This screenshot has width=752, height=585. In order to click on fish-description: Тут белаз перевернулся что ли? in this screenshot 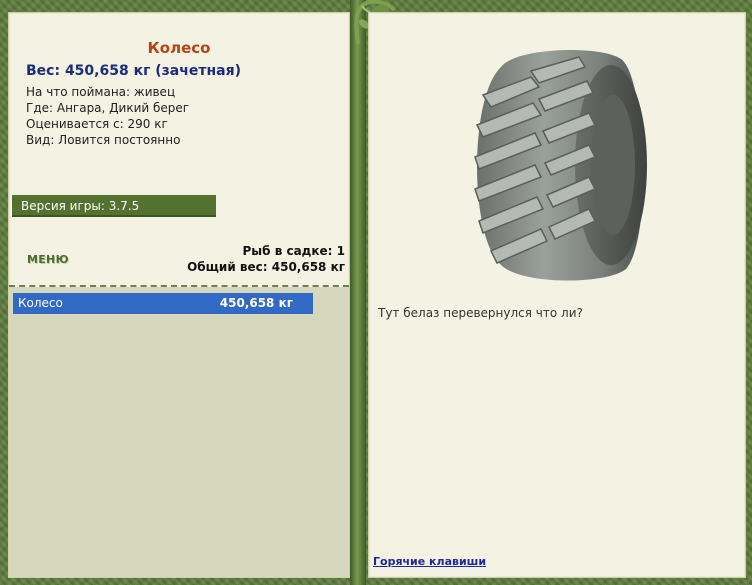, I will do `click(480, 313)`.